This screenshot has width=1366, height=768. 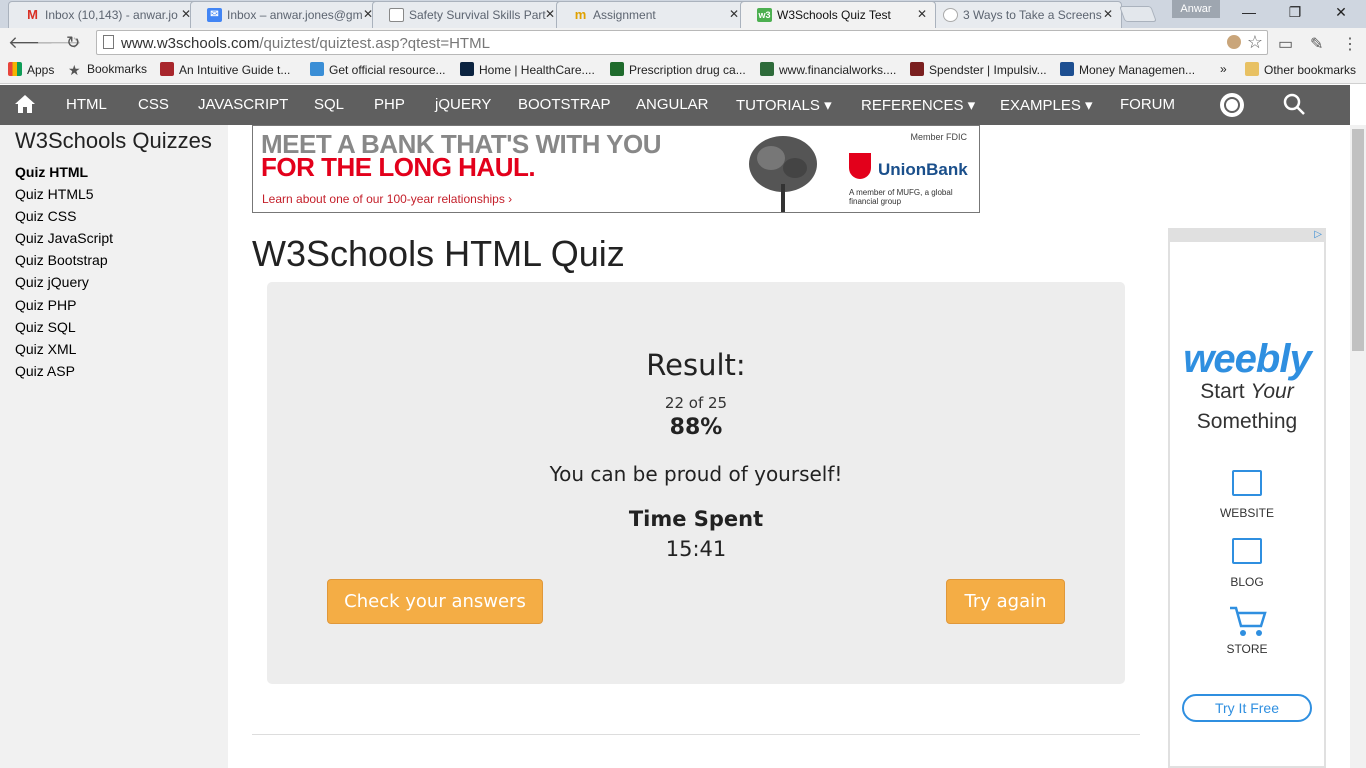 I want to click on tab-label: W3Schools Quiz Test, so click(x=834, y=15).